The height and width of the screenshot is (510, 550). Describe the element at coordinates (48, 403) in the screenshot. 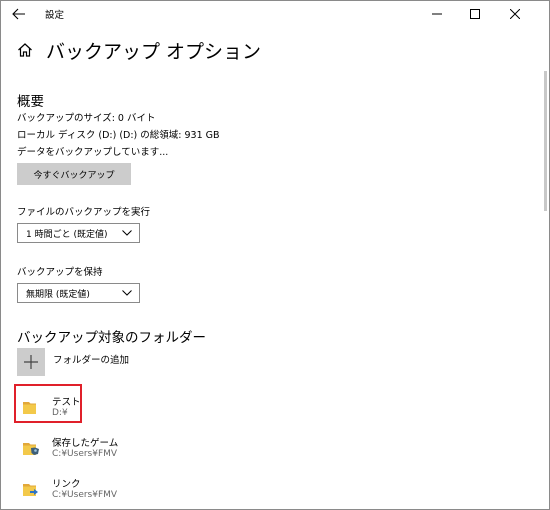

I see `highlight-box` at that location.